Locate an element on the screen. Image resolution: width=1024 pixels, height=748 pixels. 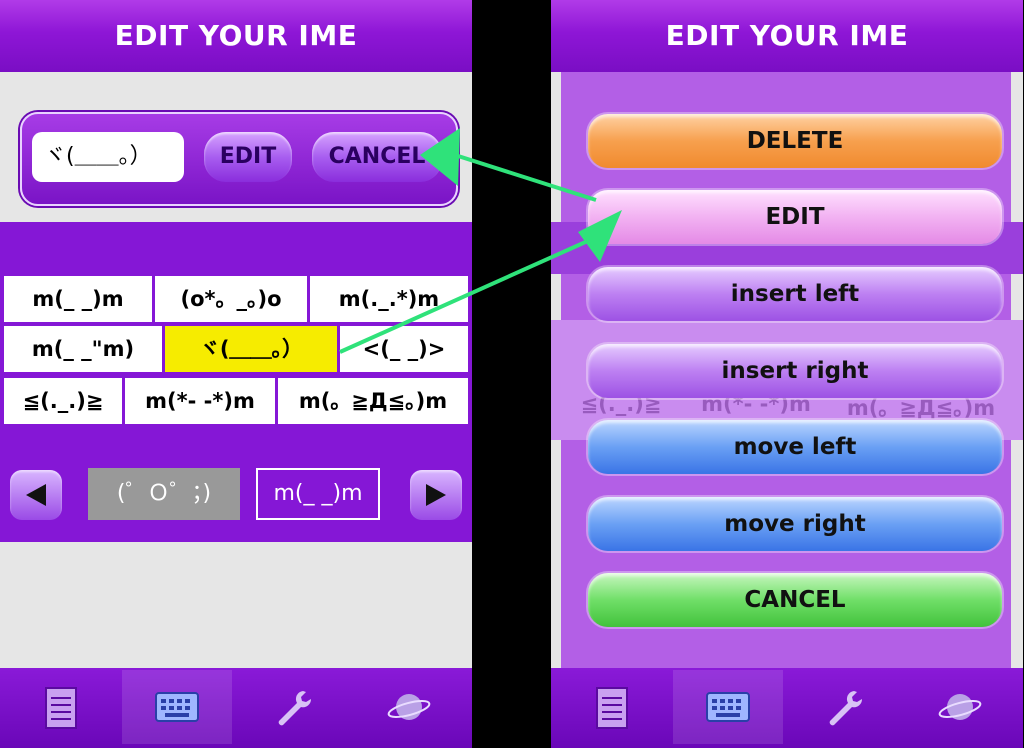
insert-right-button: insert right is located at coordinates (795, 371).